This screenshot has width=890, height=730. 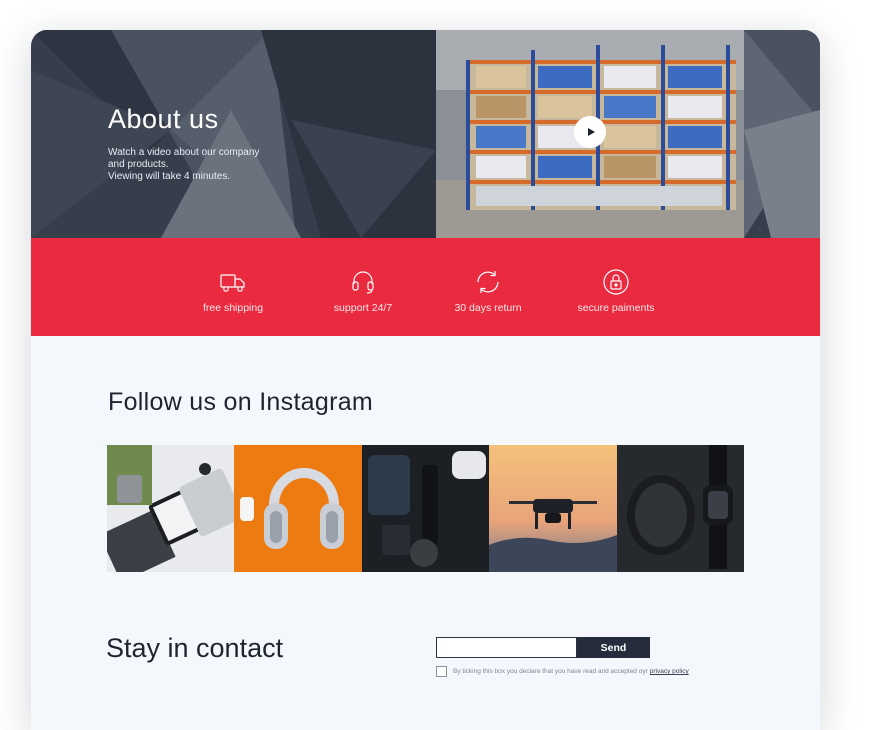 What do you see at coordinates (184, 152) in the screenshot?
I see `about-description-line: Watch a video about our company` at bounding box center [184, 152].